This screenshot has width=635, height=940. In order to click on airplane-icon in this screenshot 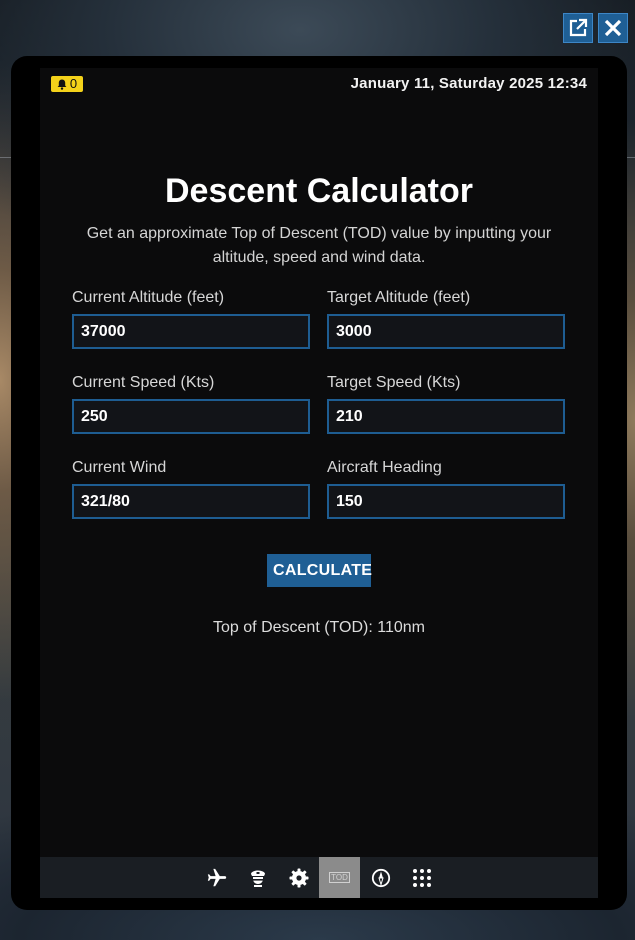, I will do `click(216, 877)`.